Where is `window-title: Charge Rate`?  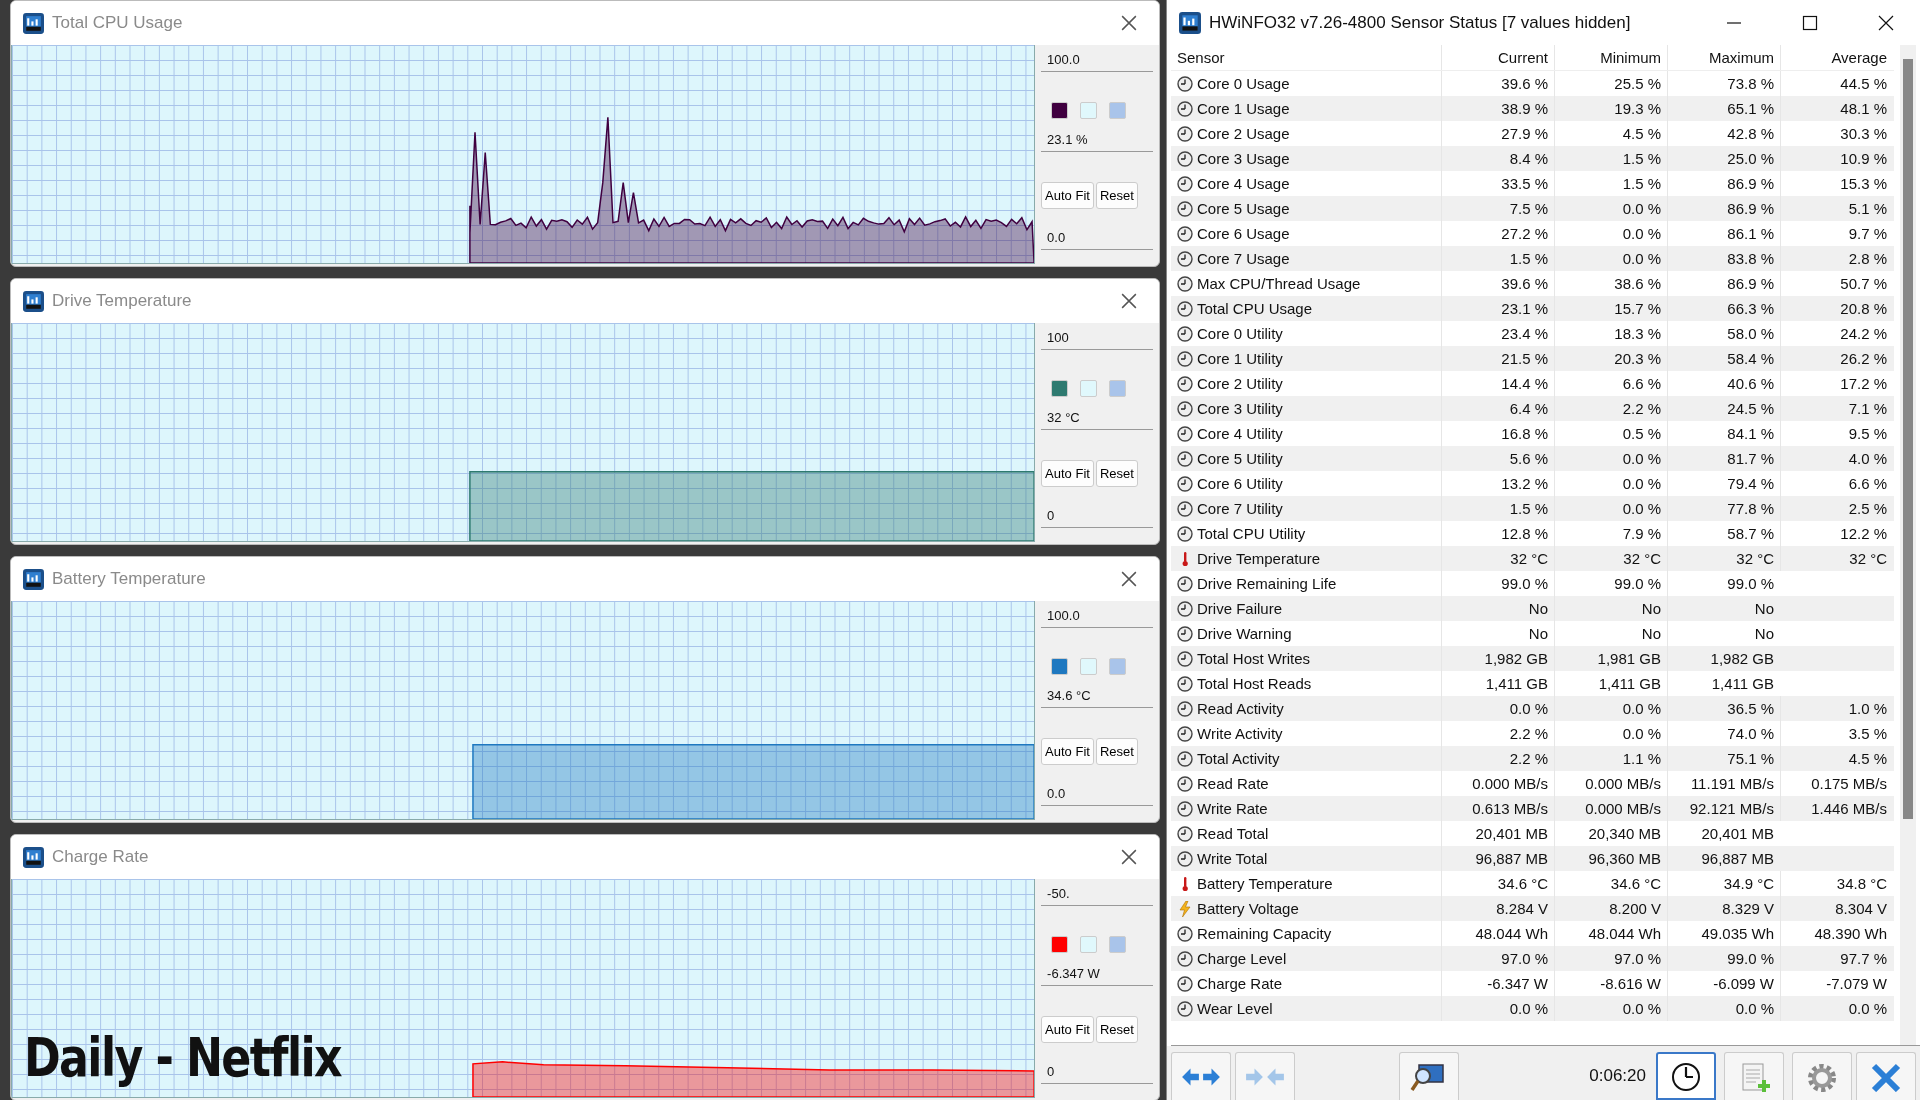
window-title: Charge Rate is located at coordinates (101, 857).